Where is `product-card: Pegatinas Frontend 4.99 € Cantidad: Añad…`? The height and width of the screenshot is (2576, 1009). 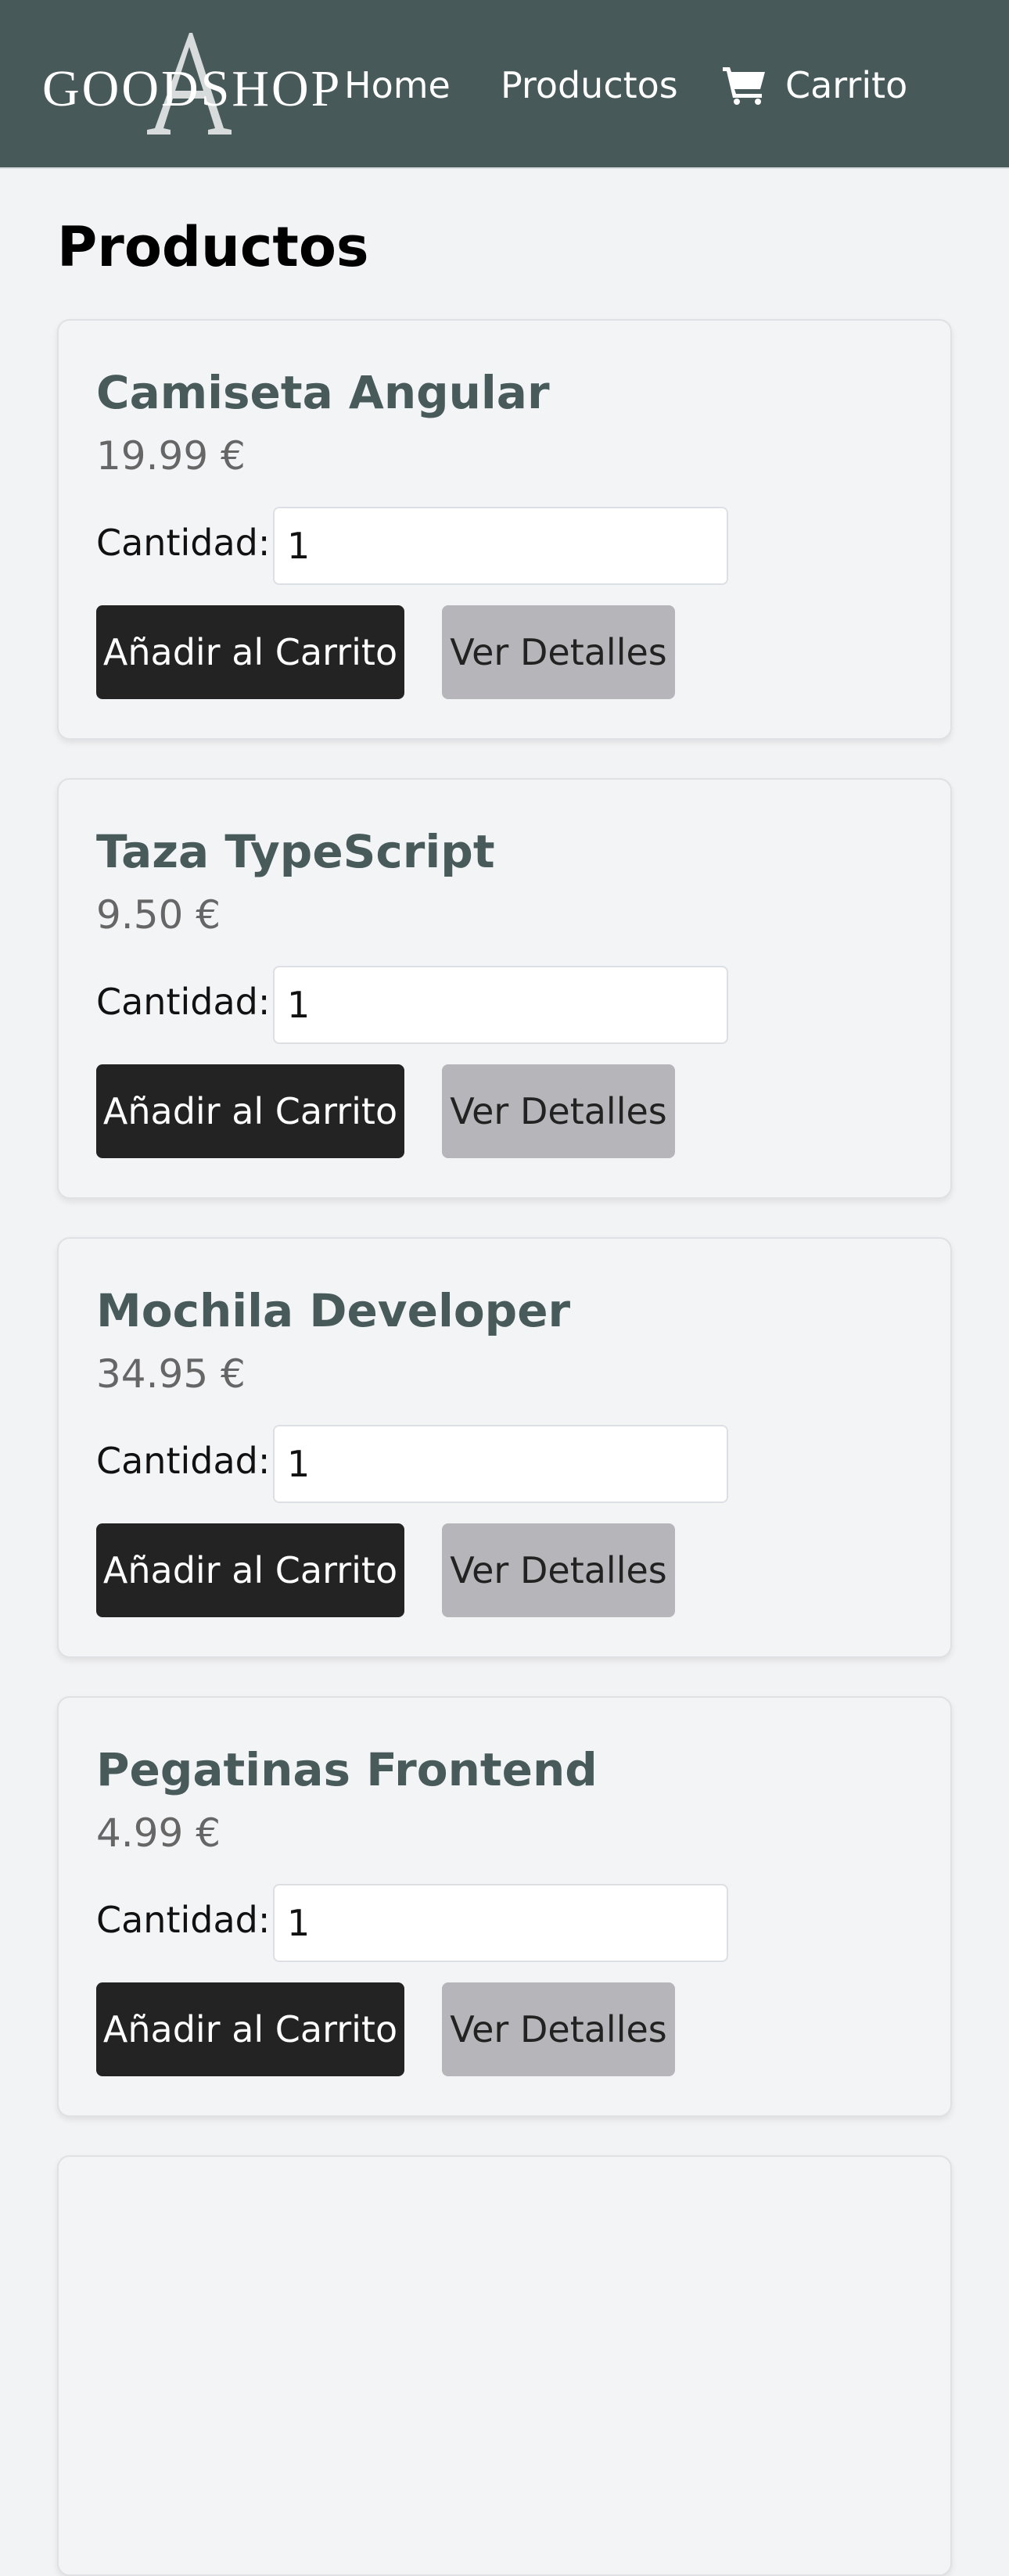 product-card: Pegatinas Frontend 4.99 € Cantidad: Añad… is located at coordinates (504, 1906).